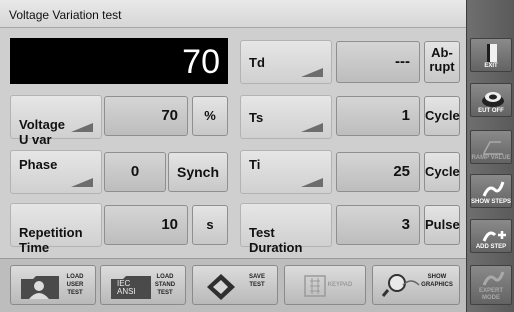 Image resolution: width=514 pixels, height=312 pixels. I want to click on show-graphics-label: SHOW GRAPHICS, so click(437, 281).